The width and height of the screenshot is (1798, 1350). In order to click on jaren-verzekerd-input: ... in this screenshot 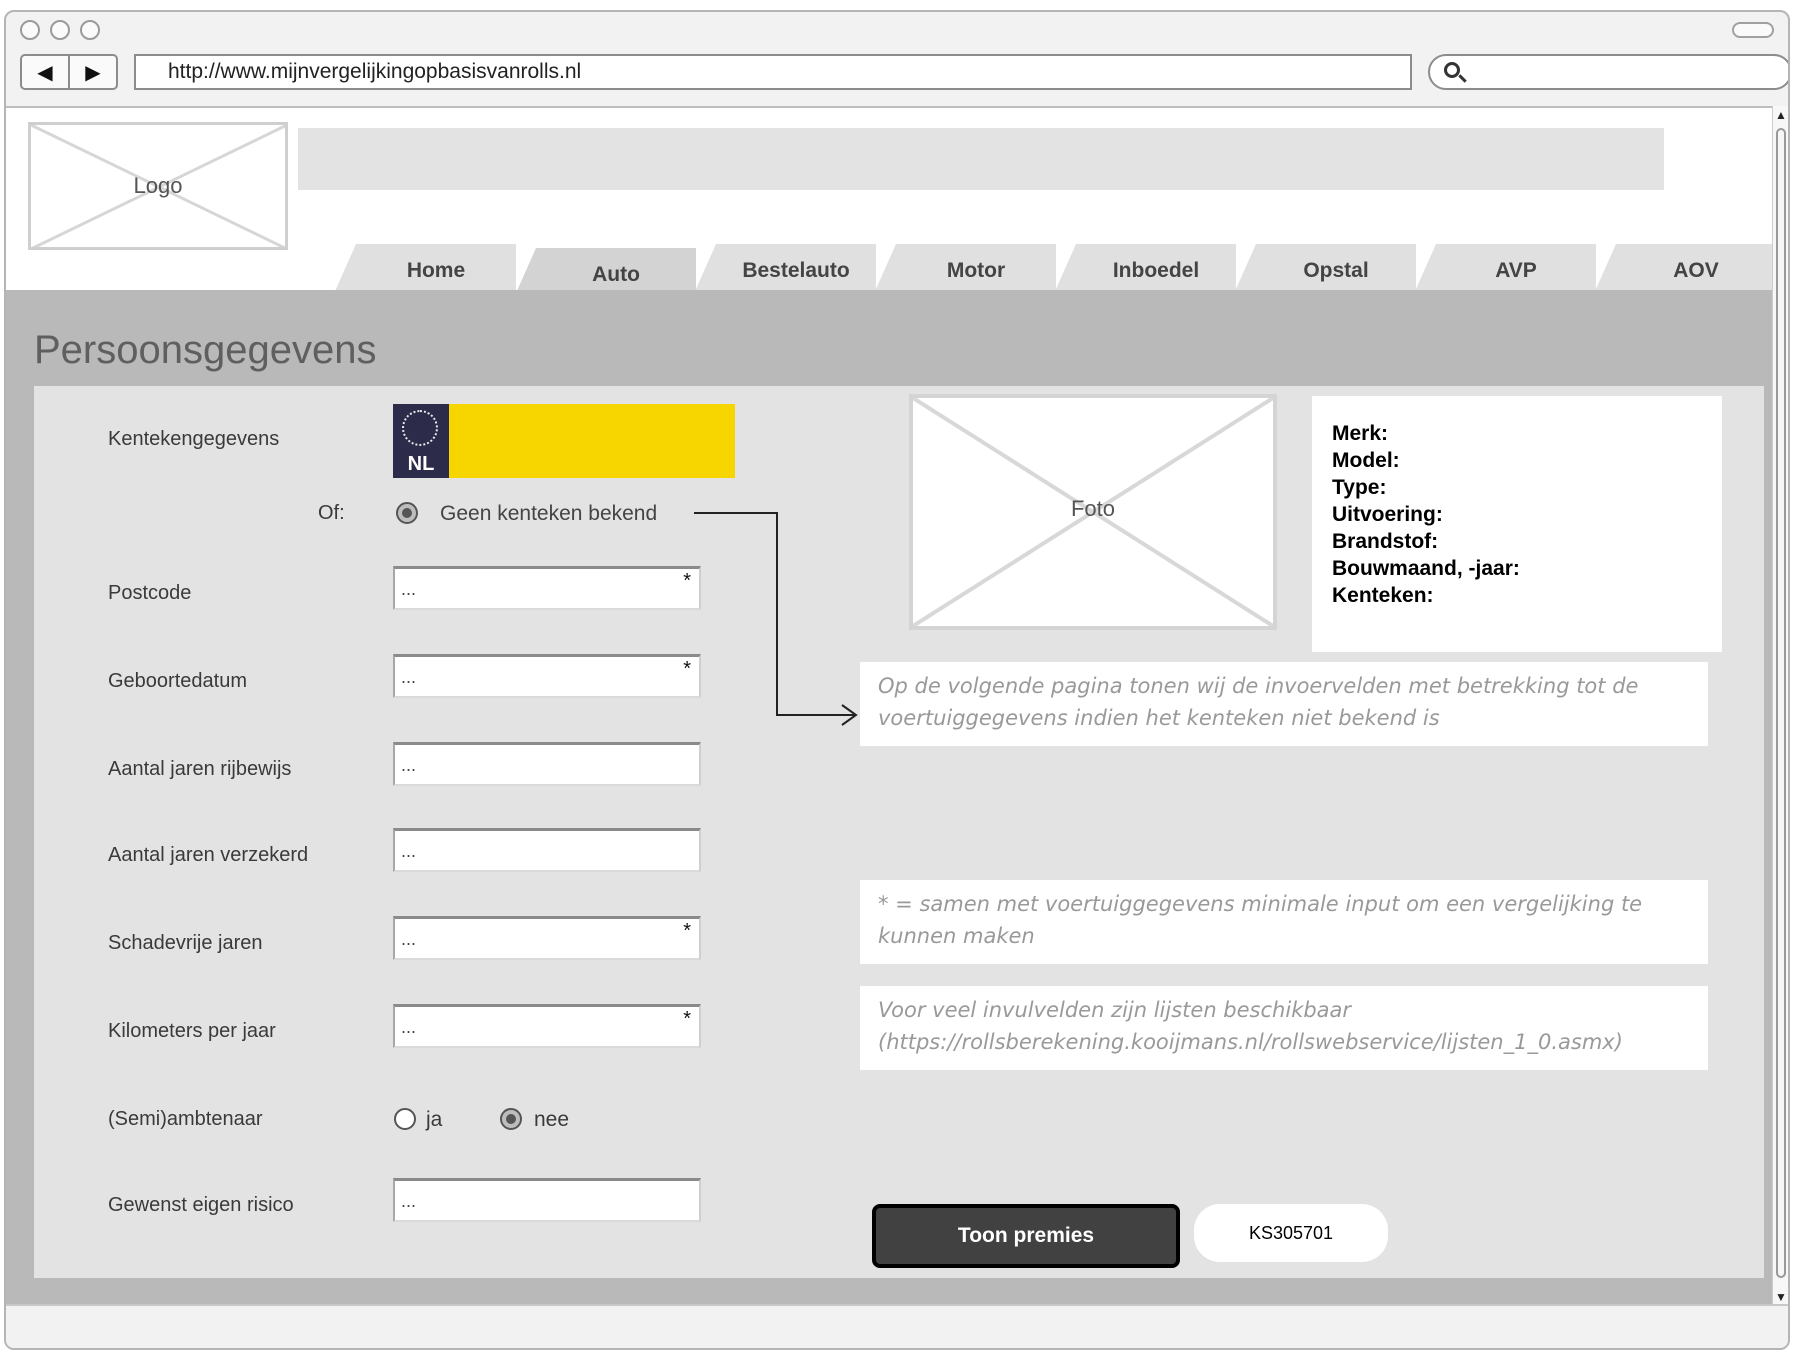, I will do `click(547, 850)`.